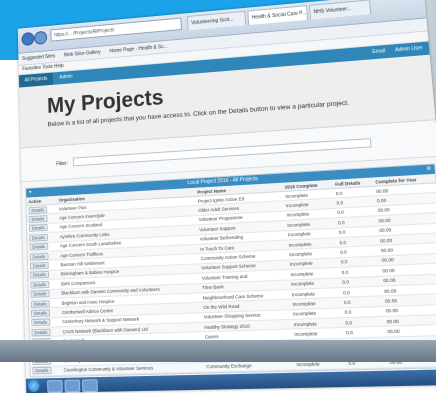  Describe the element at coordinates (429, 170) in the screenshot. I see `gear-icon: ⚙` at that location.